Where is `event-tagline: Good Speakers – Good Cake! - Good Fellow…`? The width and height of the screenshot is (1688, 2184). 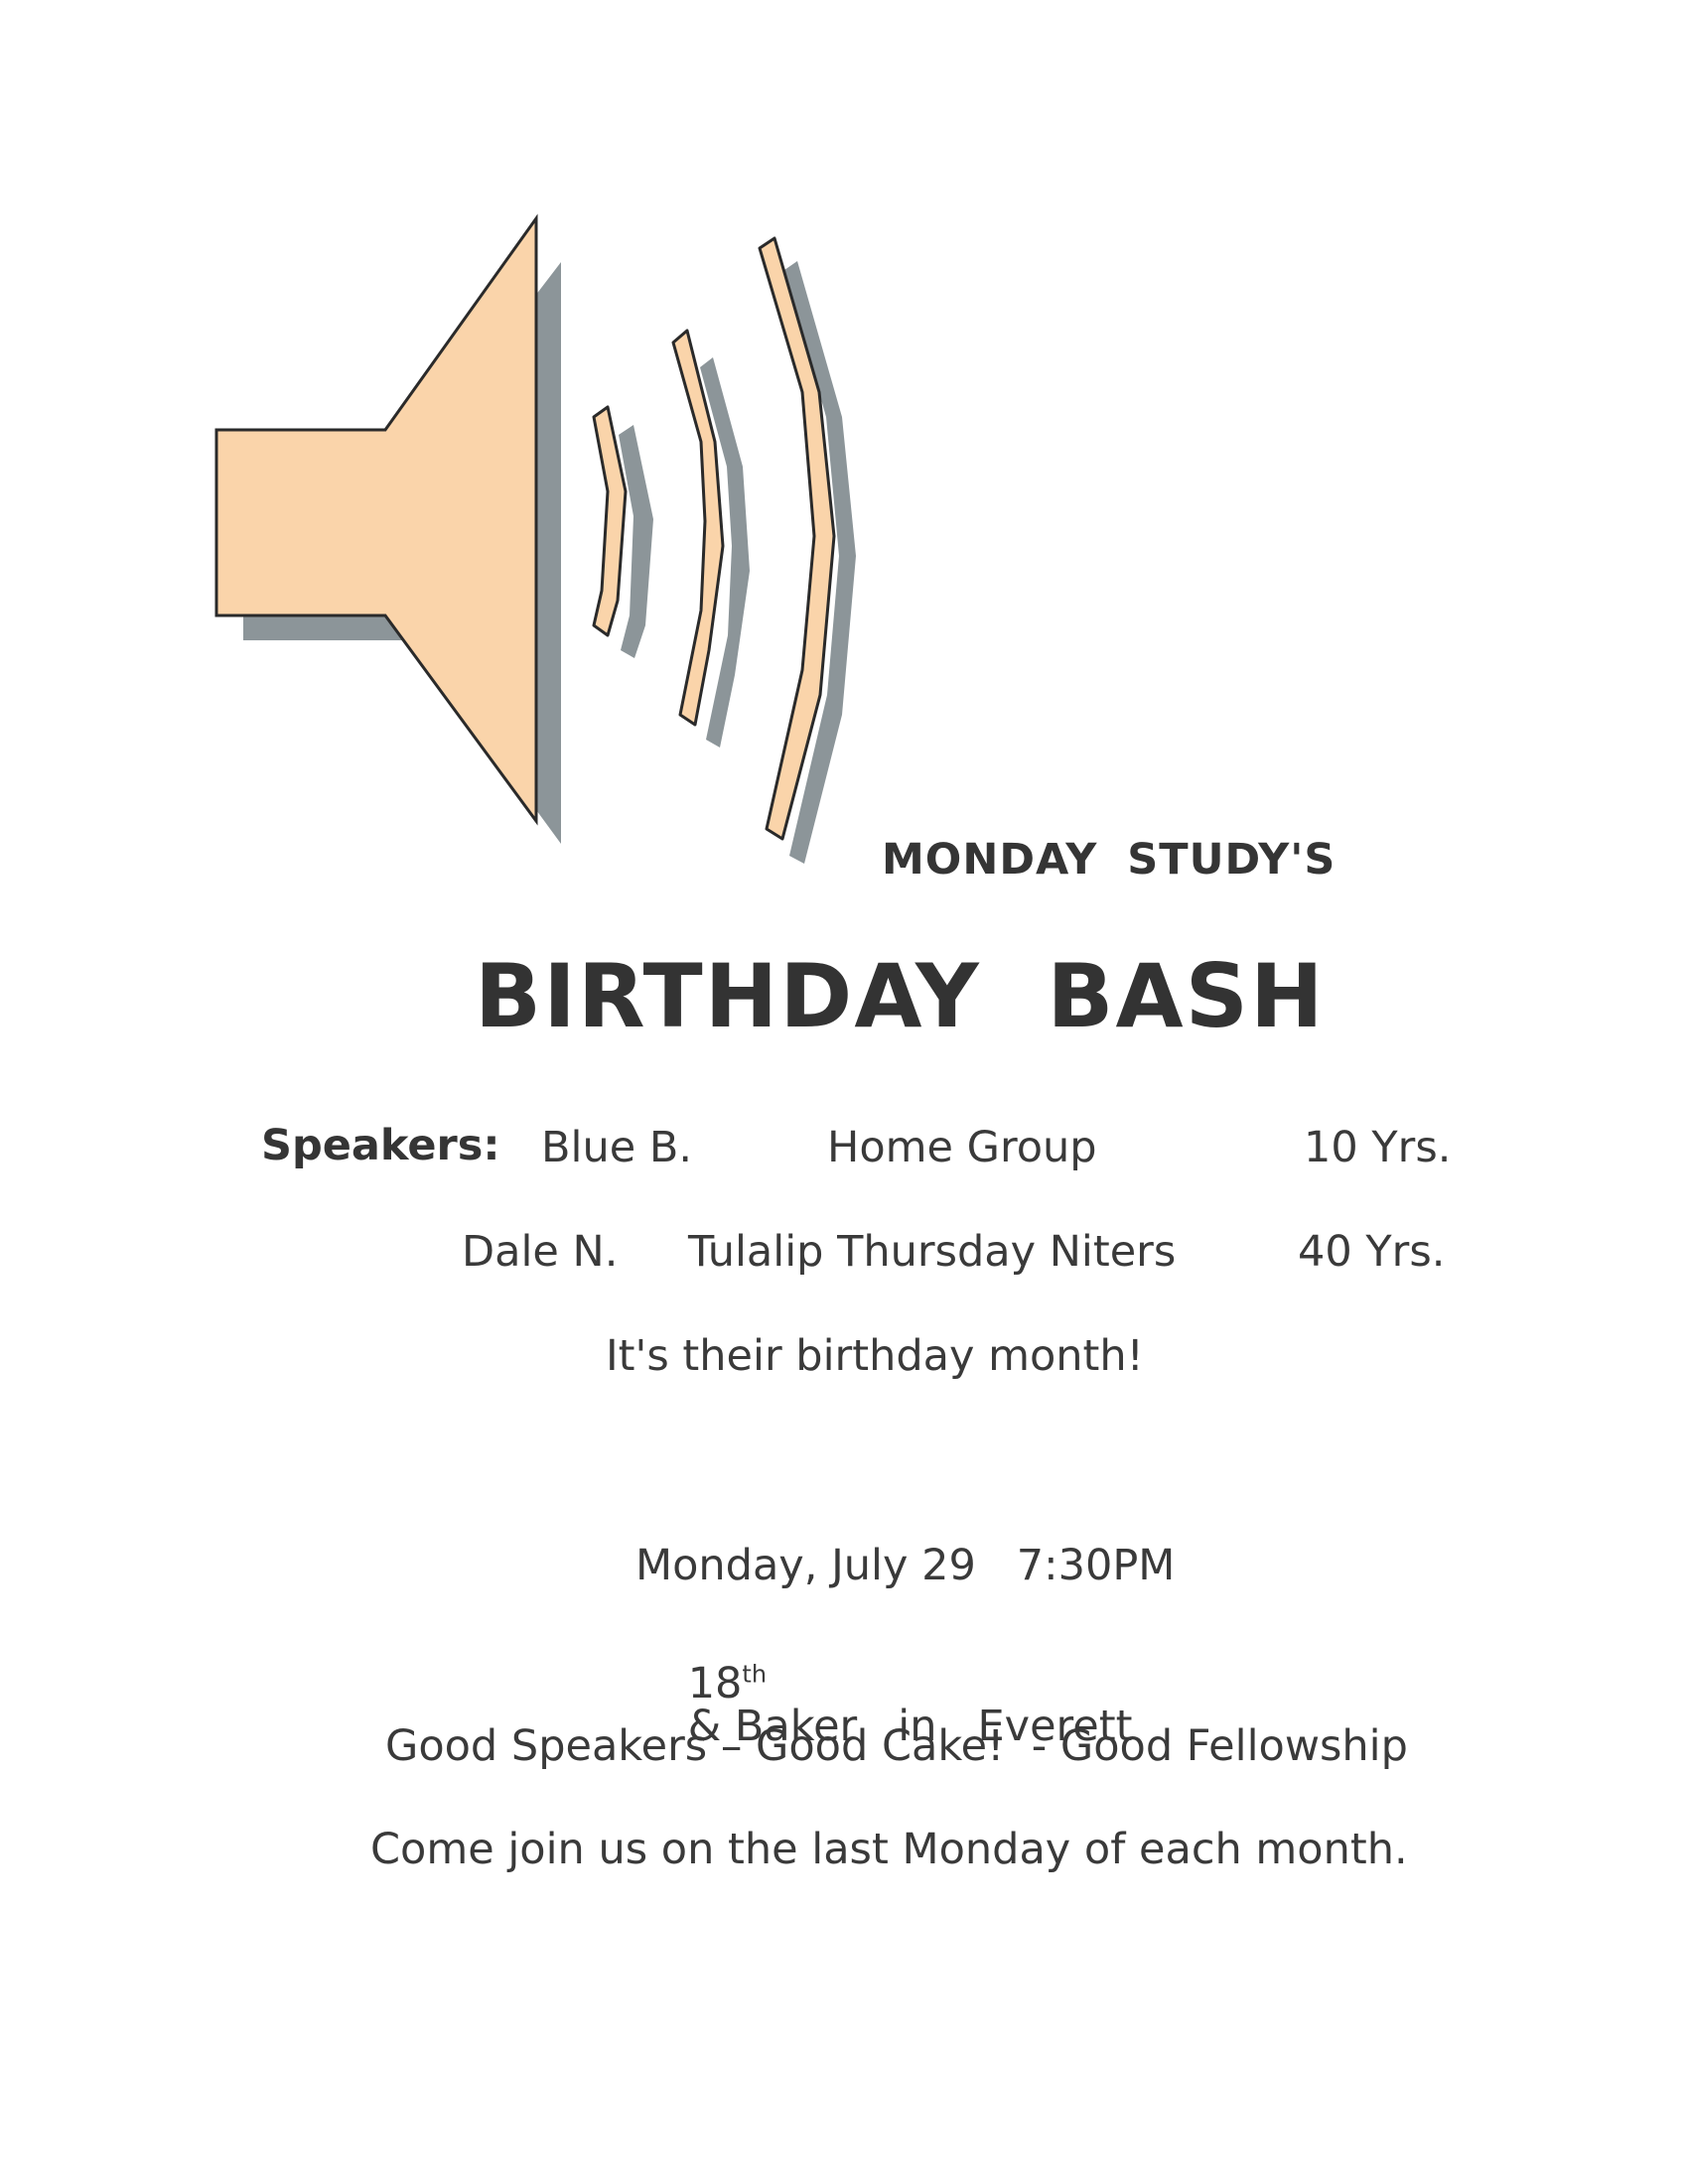
event-tagline: Good Speakers – Good Cake! - Good Fellow… is located at coordinates (896, 1746).